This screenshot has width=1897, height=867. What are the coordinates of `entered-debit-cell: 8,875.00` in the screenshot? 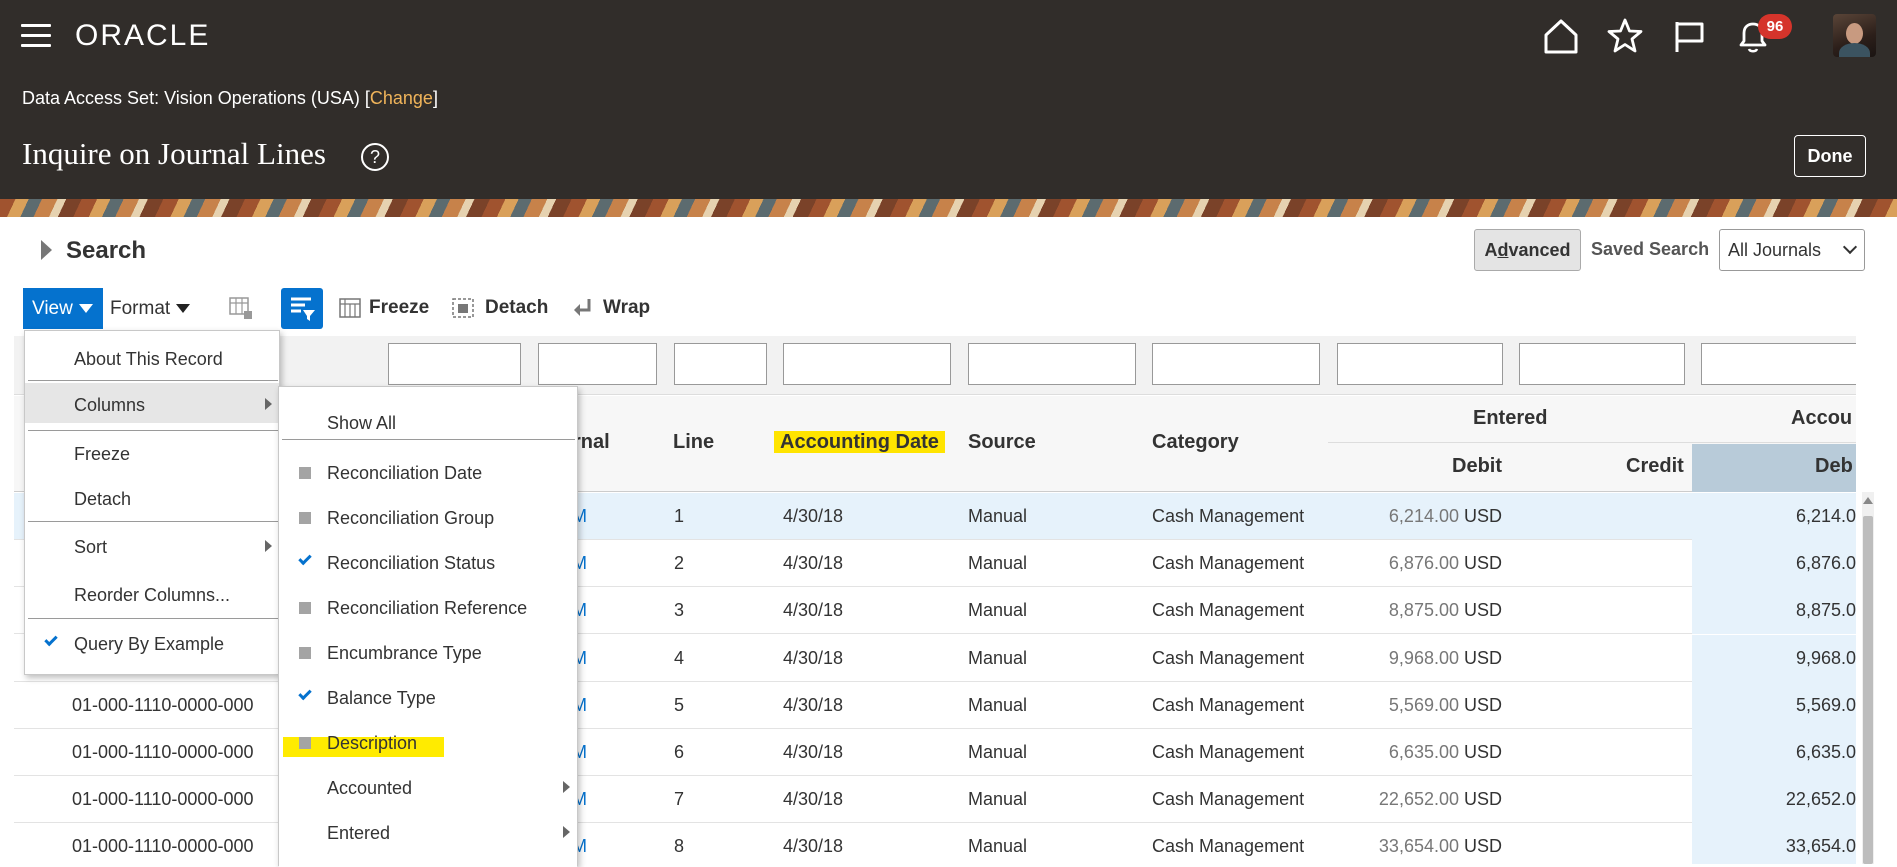 It's located at (1423, 610).